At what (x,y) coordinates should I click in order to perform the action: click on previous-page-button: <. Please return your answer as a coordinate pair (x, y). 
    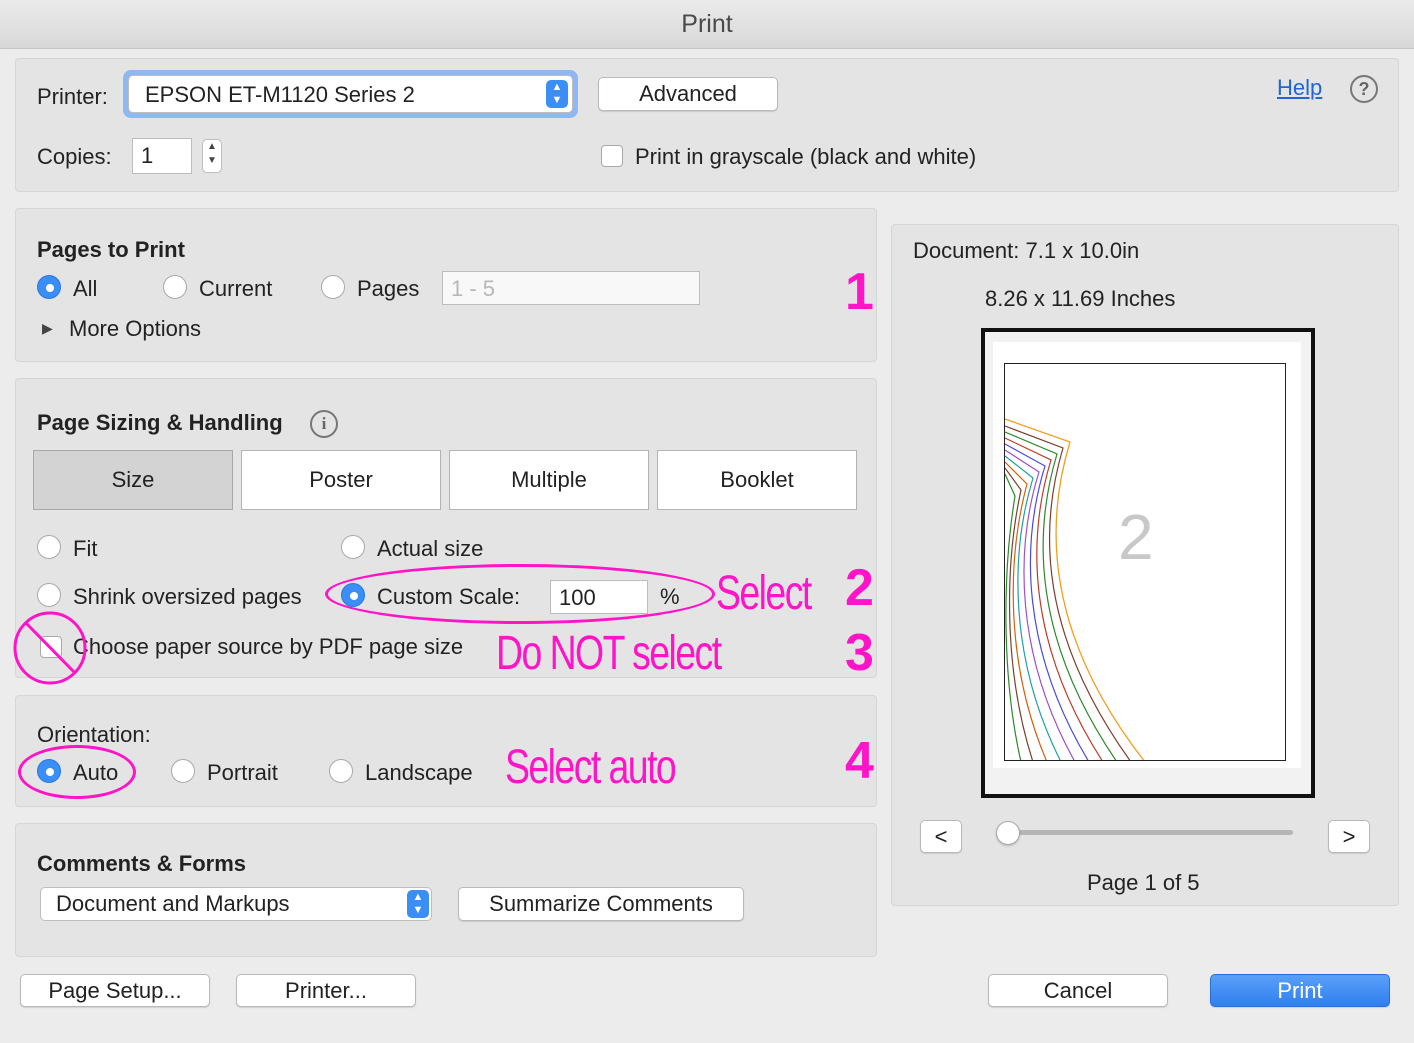
    Looking at the image, I should click on (941, 836).